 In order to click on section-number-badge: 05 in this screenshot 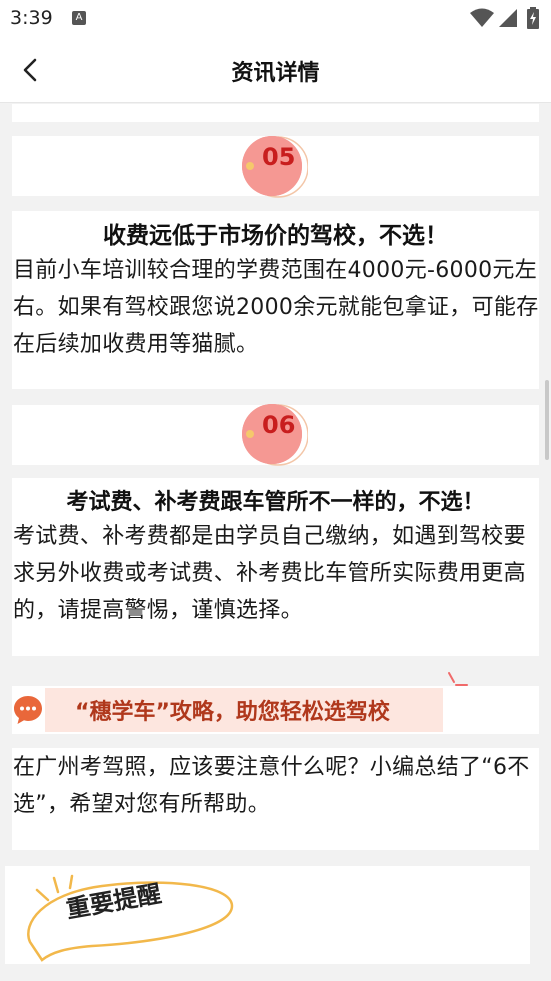, I will do `click(274, 167)`.